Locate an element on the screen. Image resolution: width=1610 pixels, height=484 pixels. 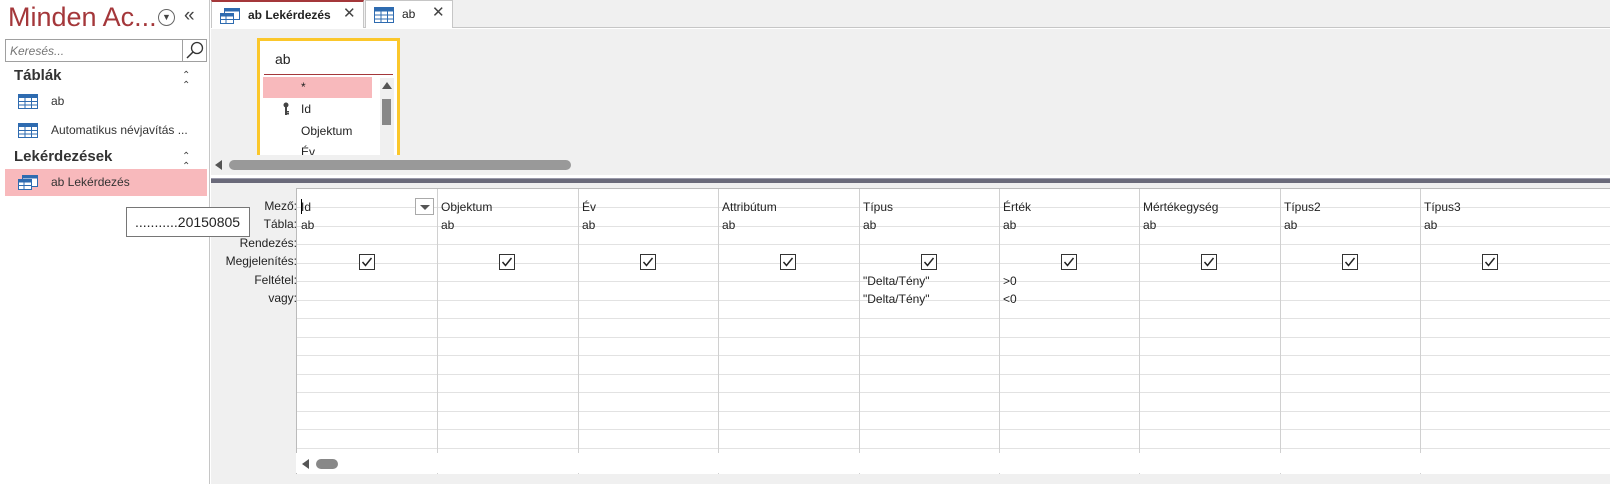
grid-field-cell: Év is located at coordinates (589, 207).